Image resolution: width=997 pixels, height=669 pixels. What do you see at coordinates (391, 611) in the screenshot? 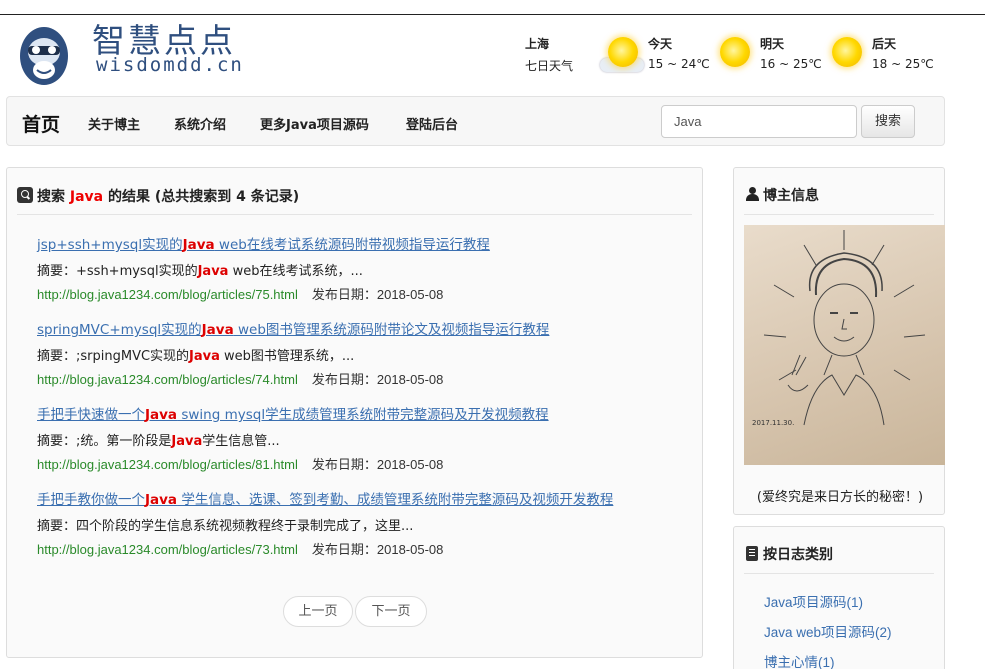
I see `next-page-button: 下一页` at bounding box center [391, 611].